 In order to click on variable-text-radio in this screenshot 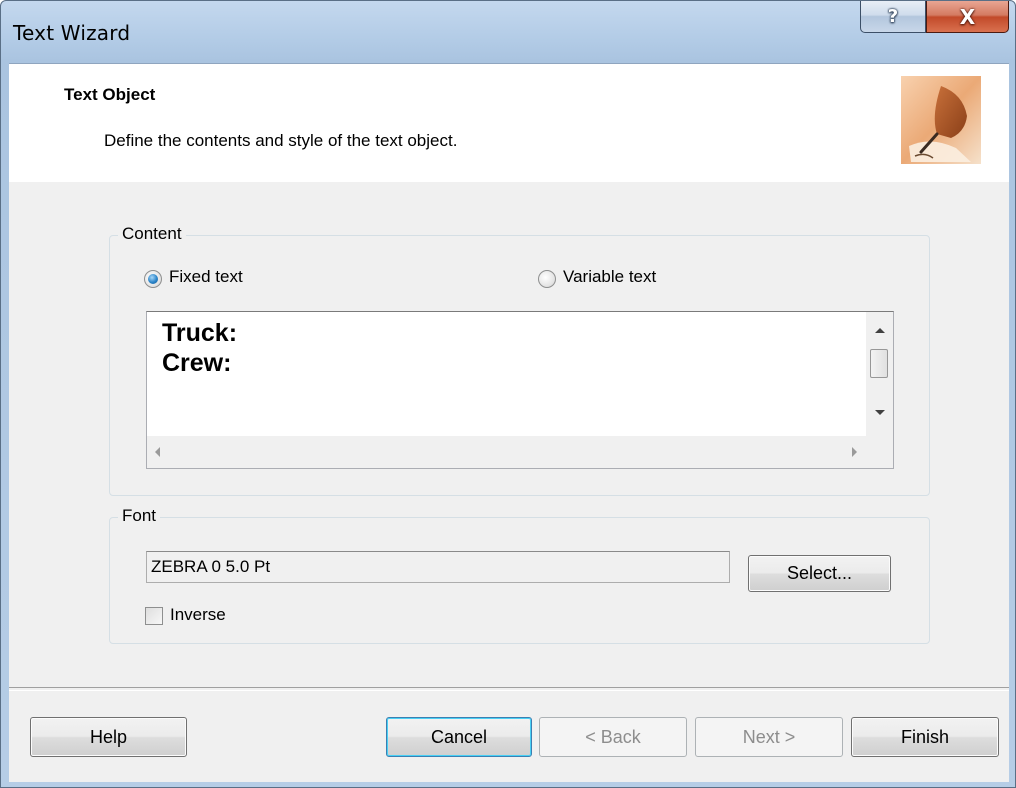, I will do `click(547, 279)`.